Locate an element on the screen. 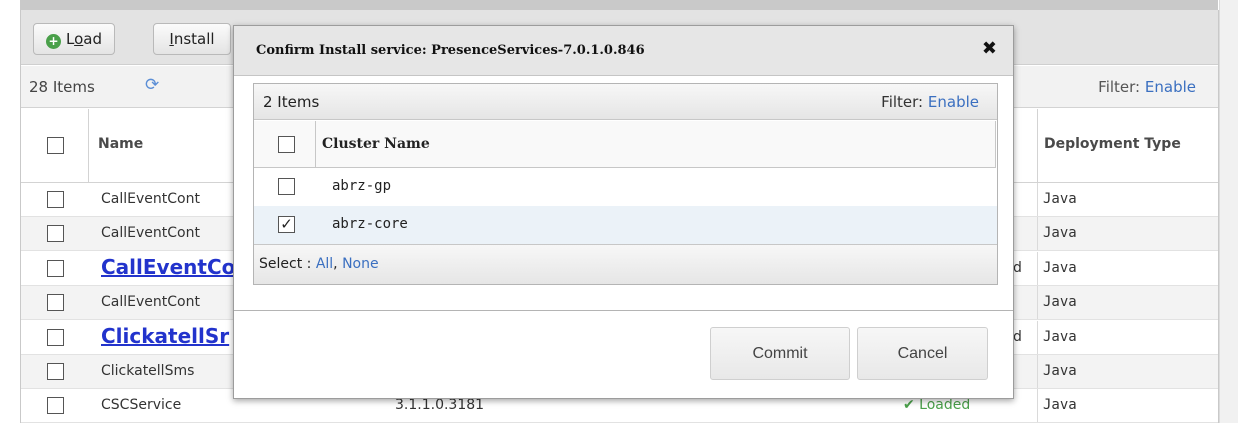  service-name-link: ClickatellSr is located at coordinates (176, 336).